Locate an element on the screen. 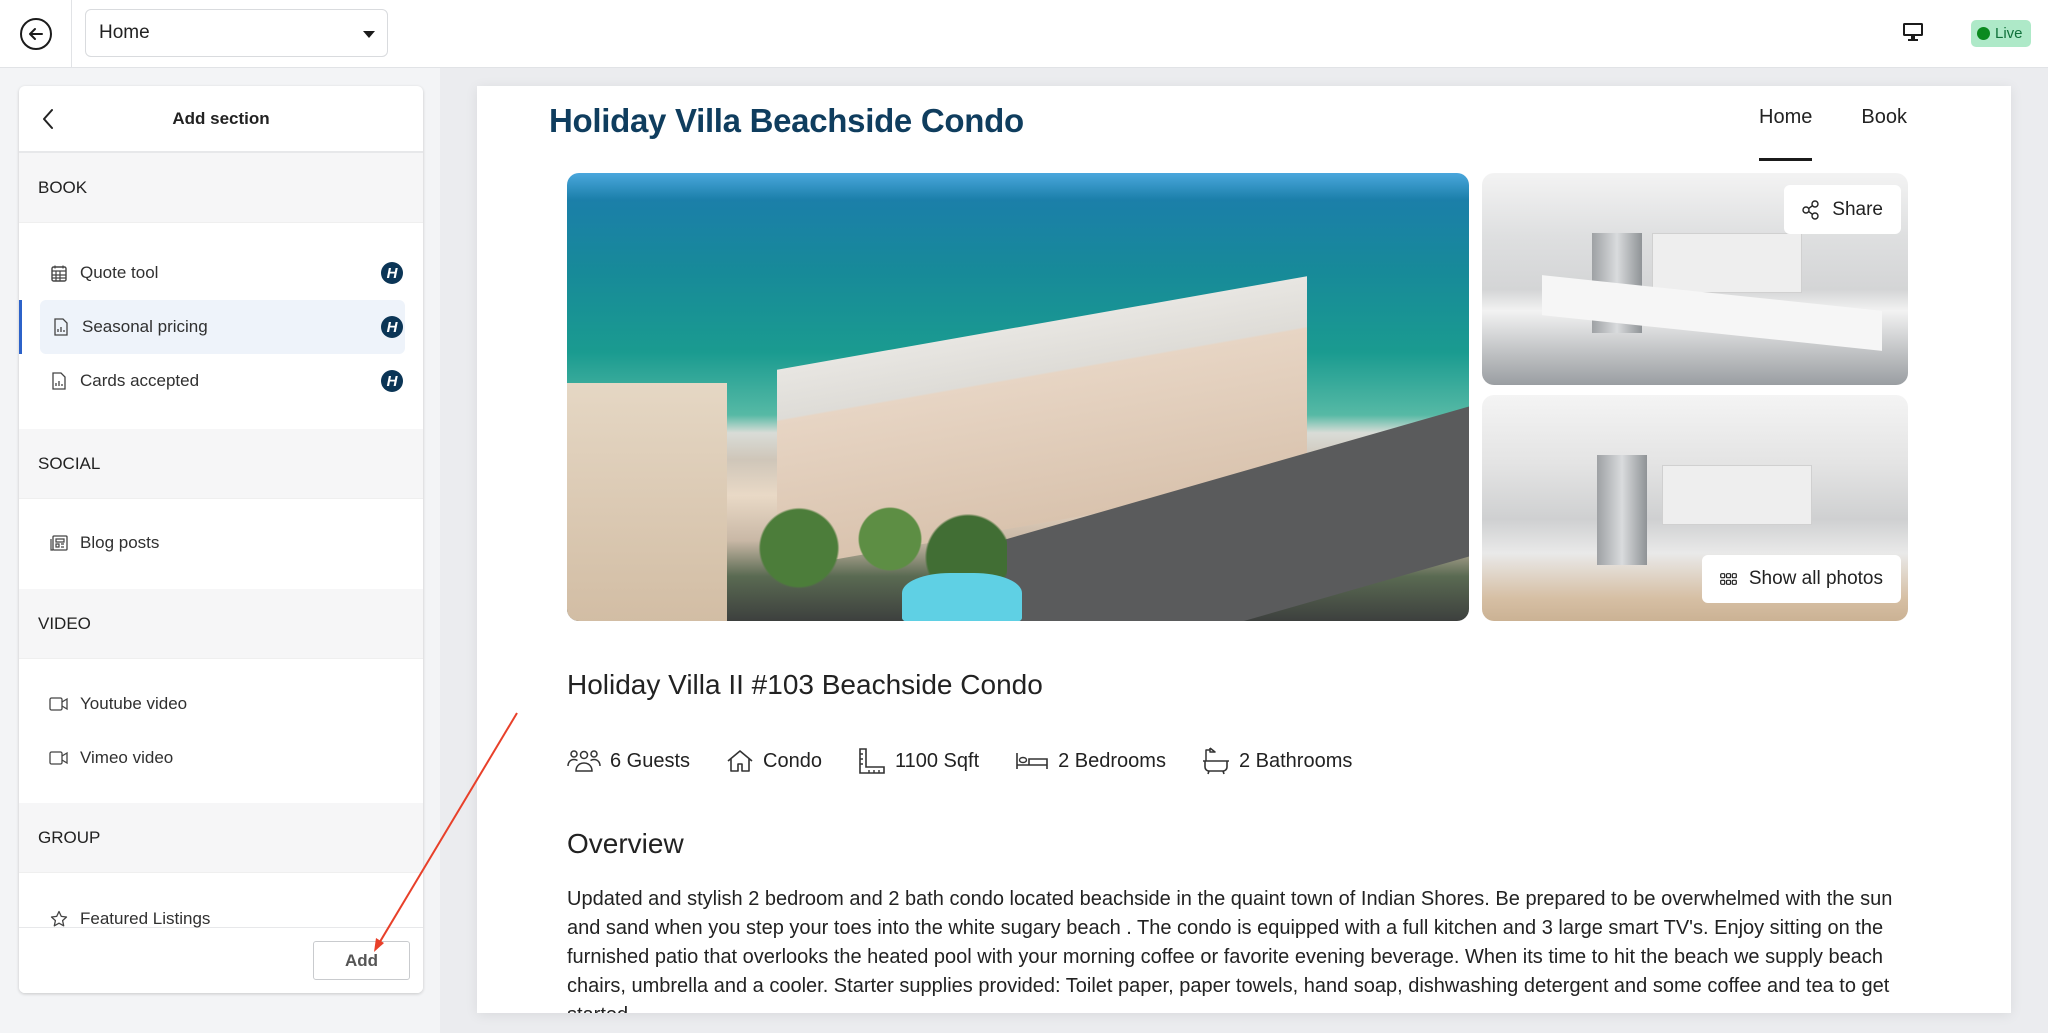  fact-guests: 6 Guests is located at coordinates (628, 761).